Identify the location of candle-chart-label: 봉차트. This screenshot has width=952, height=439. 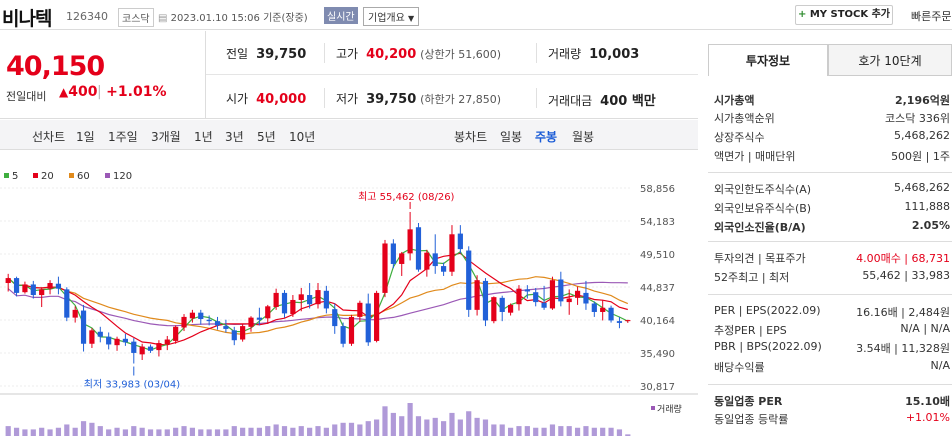
(471, 137).